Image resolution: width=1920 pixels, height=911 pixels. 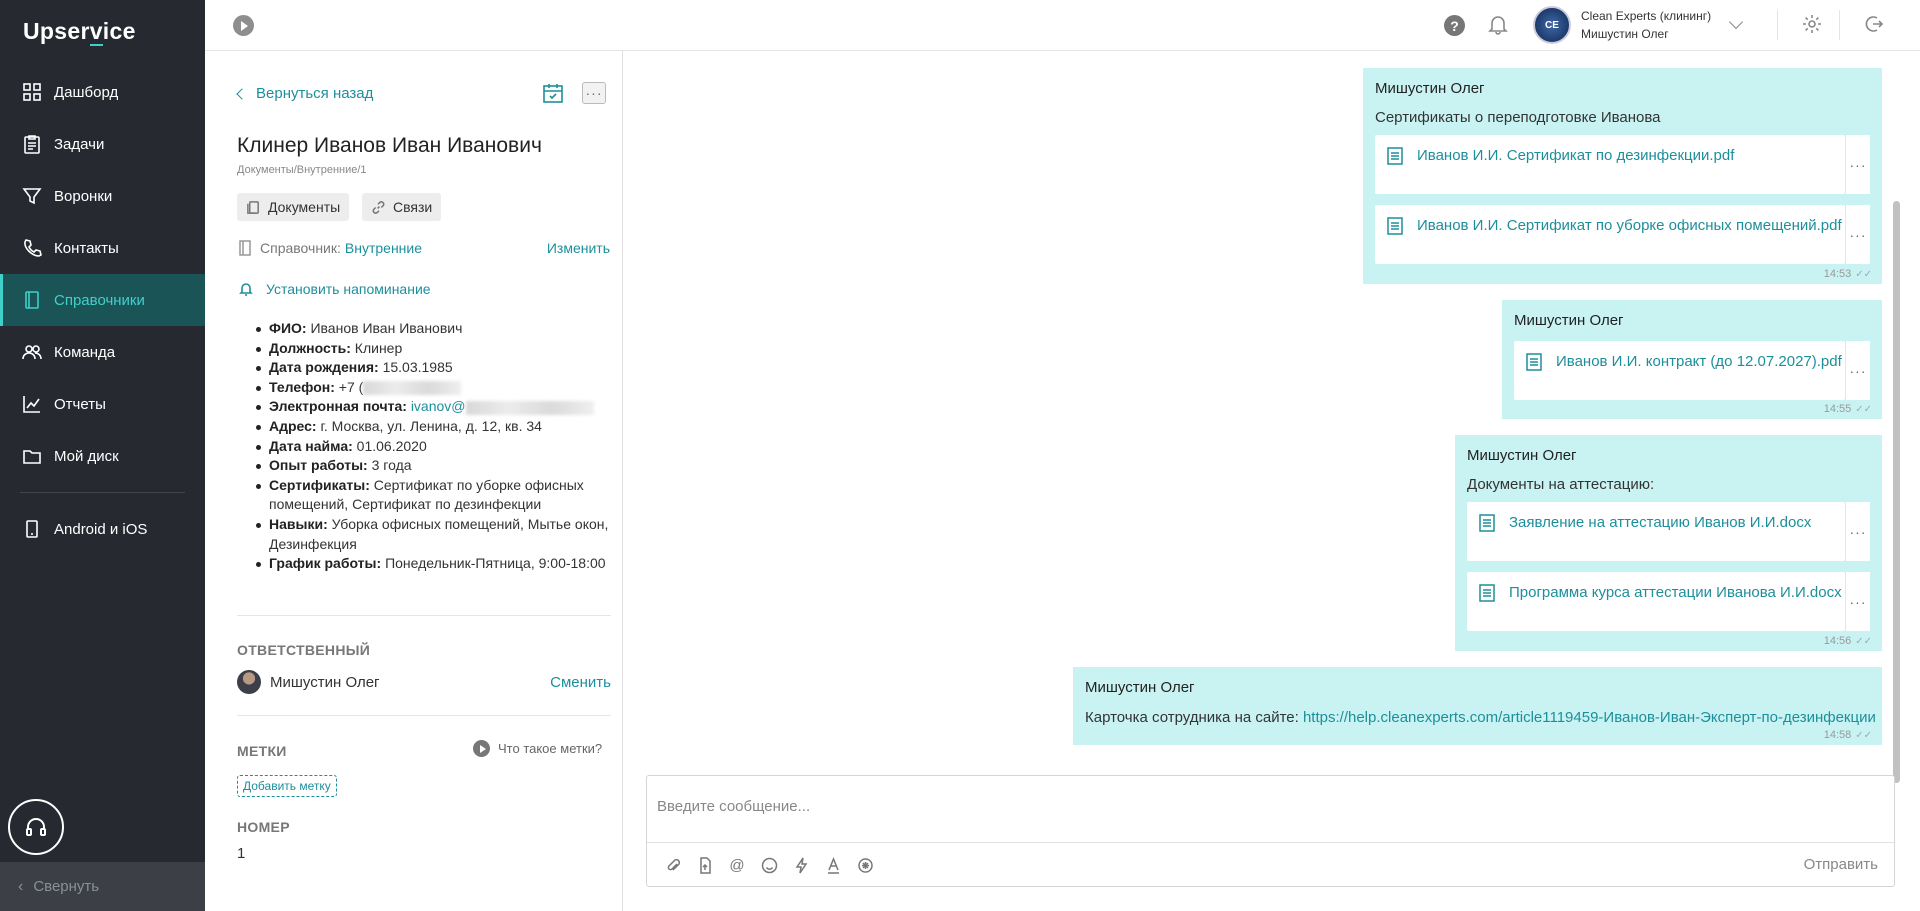 What do you see at coordinates (769, 865) in the screenshot?
I see `emoji-icon` at bounding box center [769, 865].